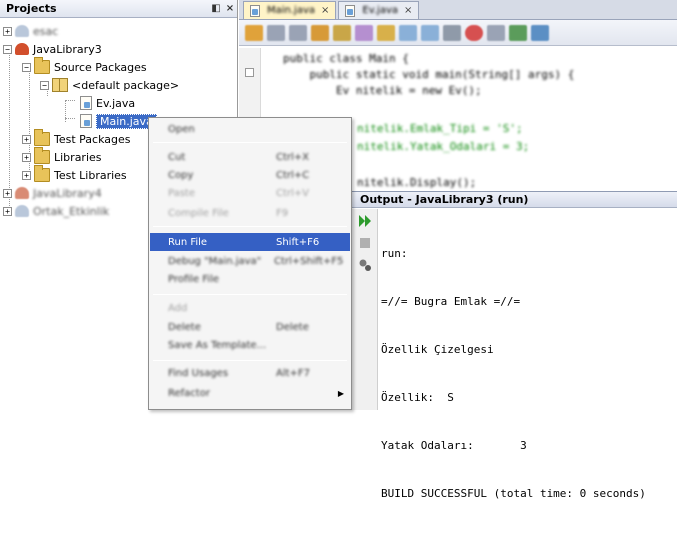 The height and width of the screenshot is (534, 677). What do you see at coordinates (346, 58) in the screenshot?
I see `code-line: public class Main {` at bounding box center [346, 58].